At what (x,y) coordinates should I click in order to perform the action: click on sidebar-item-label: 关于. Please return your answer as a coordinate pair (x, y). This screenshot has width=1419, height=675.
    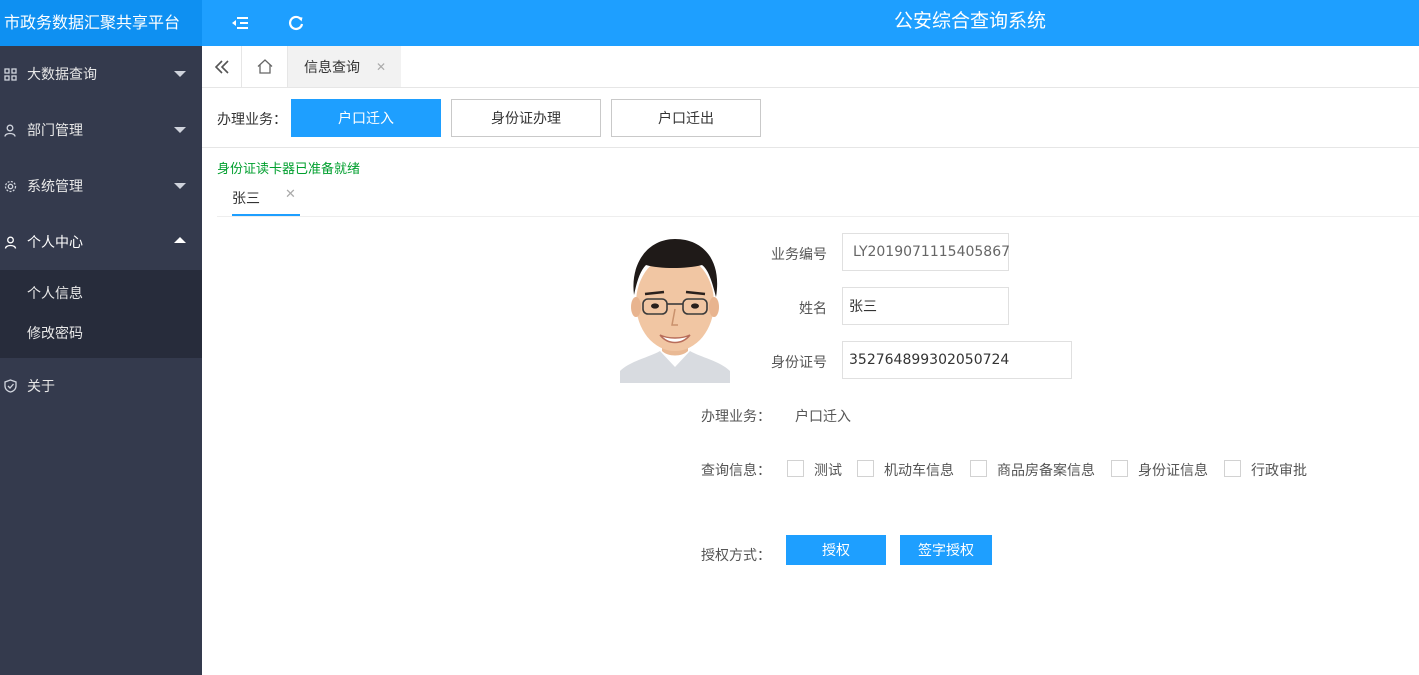
    Looking at the image, I should click on (41, 387).